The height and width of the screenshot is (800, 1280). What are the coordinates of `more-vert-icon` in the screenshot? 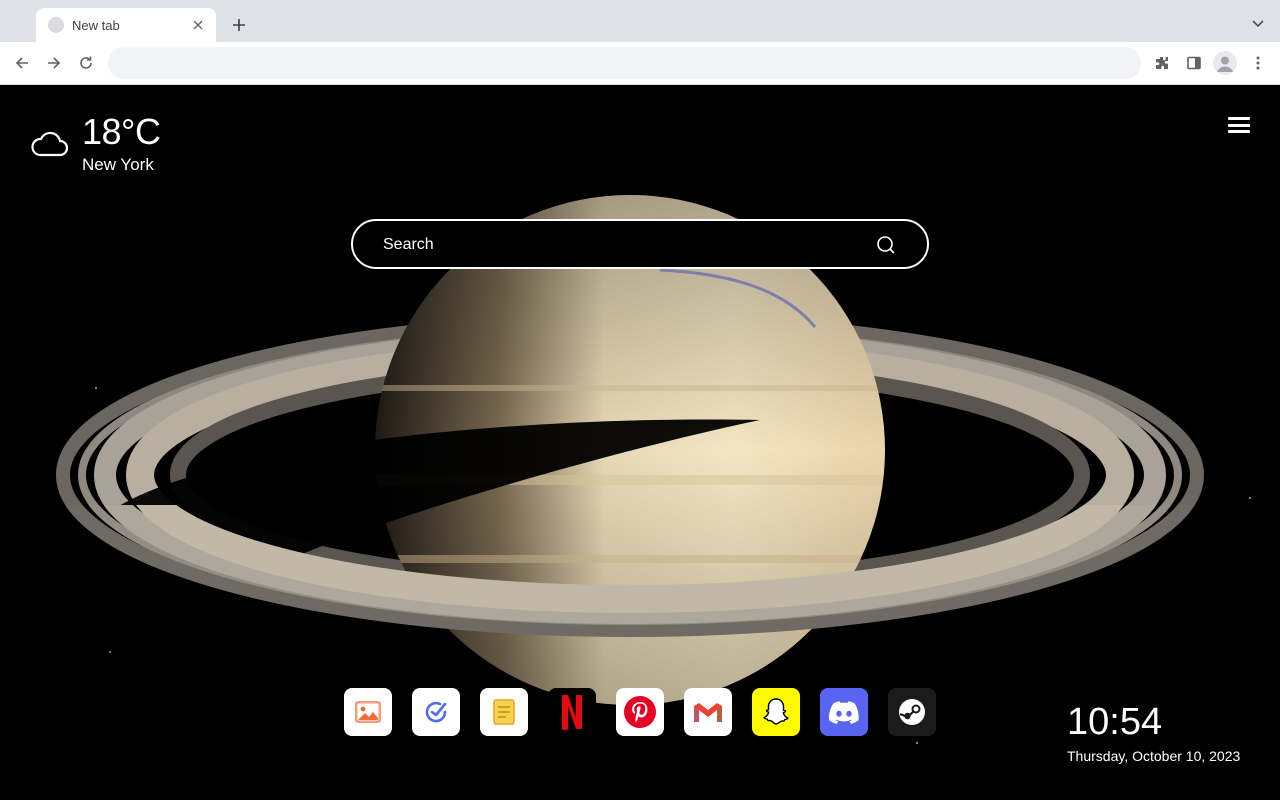 It's located at (1258, 63).